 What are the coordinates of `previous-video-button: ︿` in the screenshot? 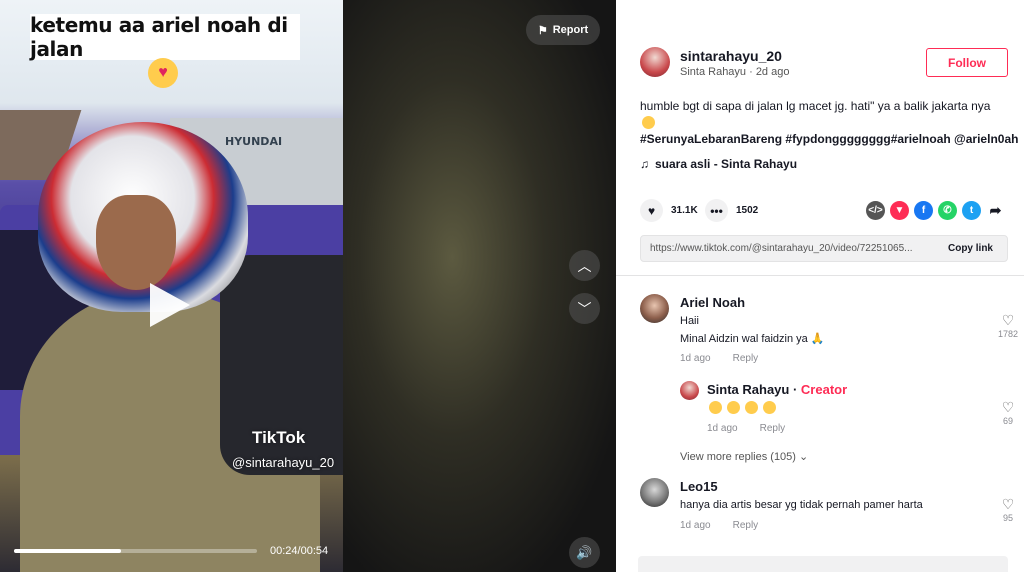 It's located at (584, 265).